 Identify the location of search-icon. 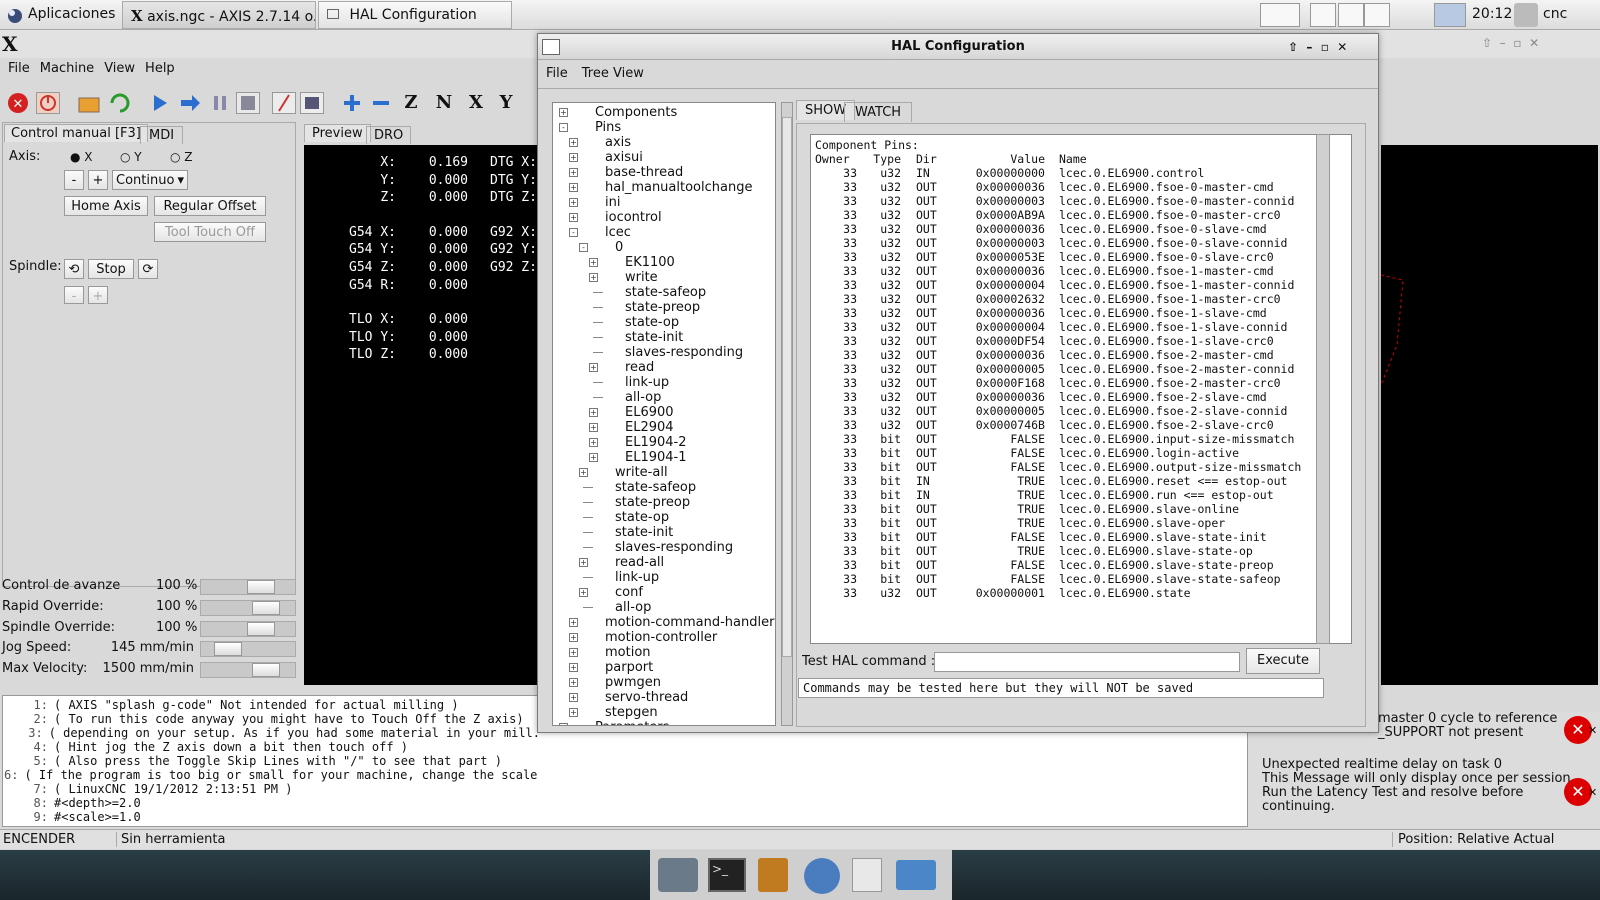
(867, 875).